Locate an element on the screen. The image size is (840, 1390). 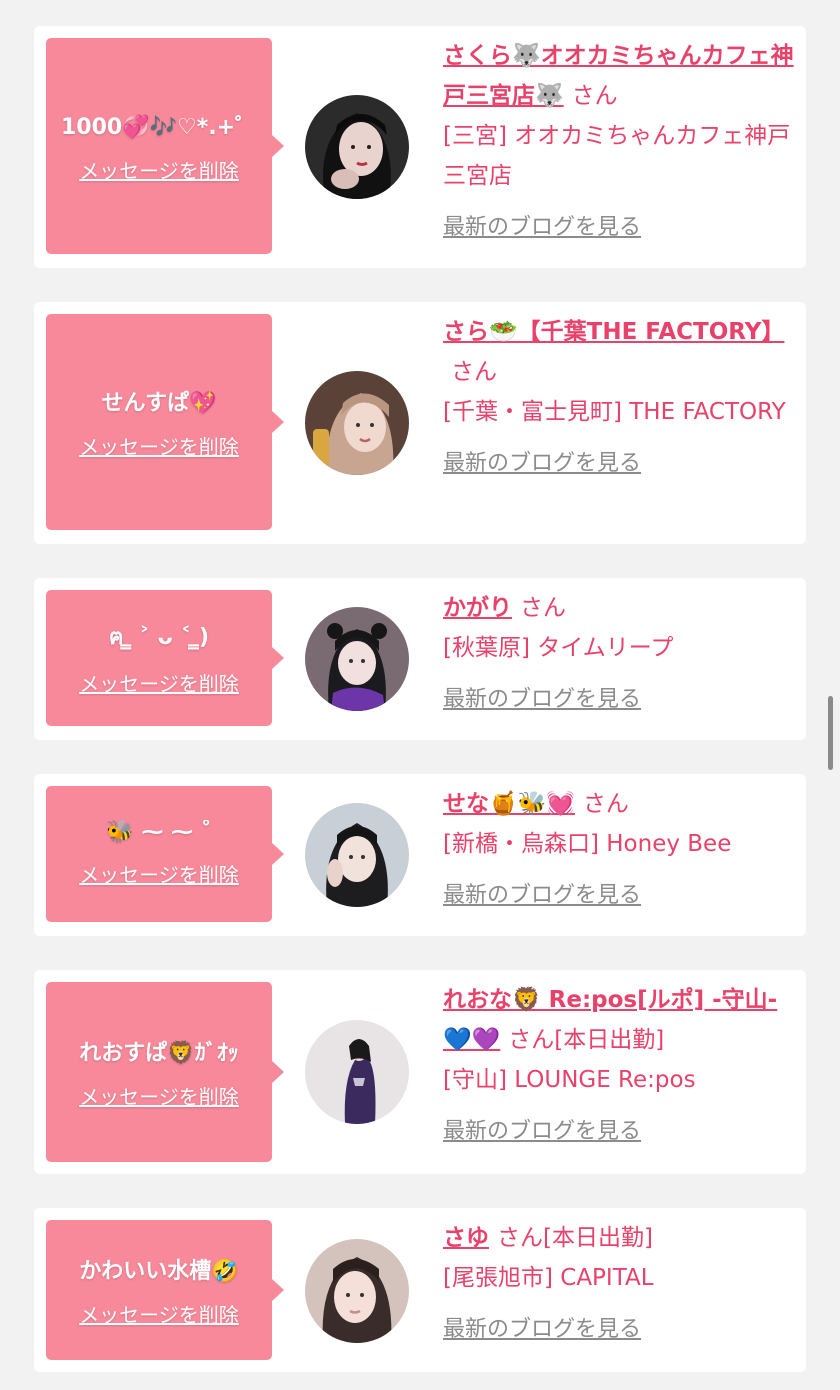
message-text: ฅ ̳ ˃ ᴗ ˂ ̳) is located at coordinates (159, 637).